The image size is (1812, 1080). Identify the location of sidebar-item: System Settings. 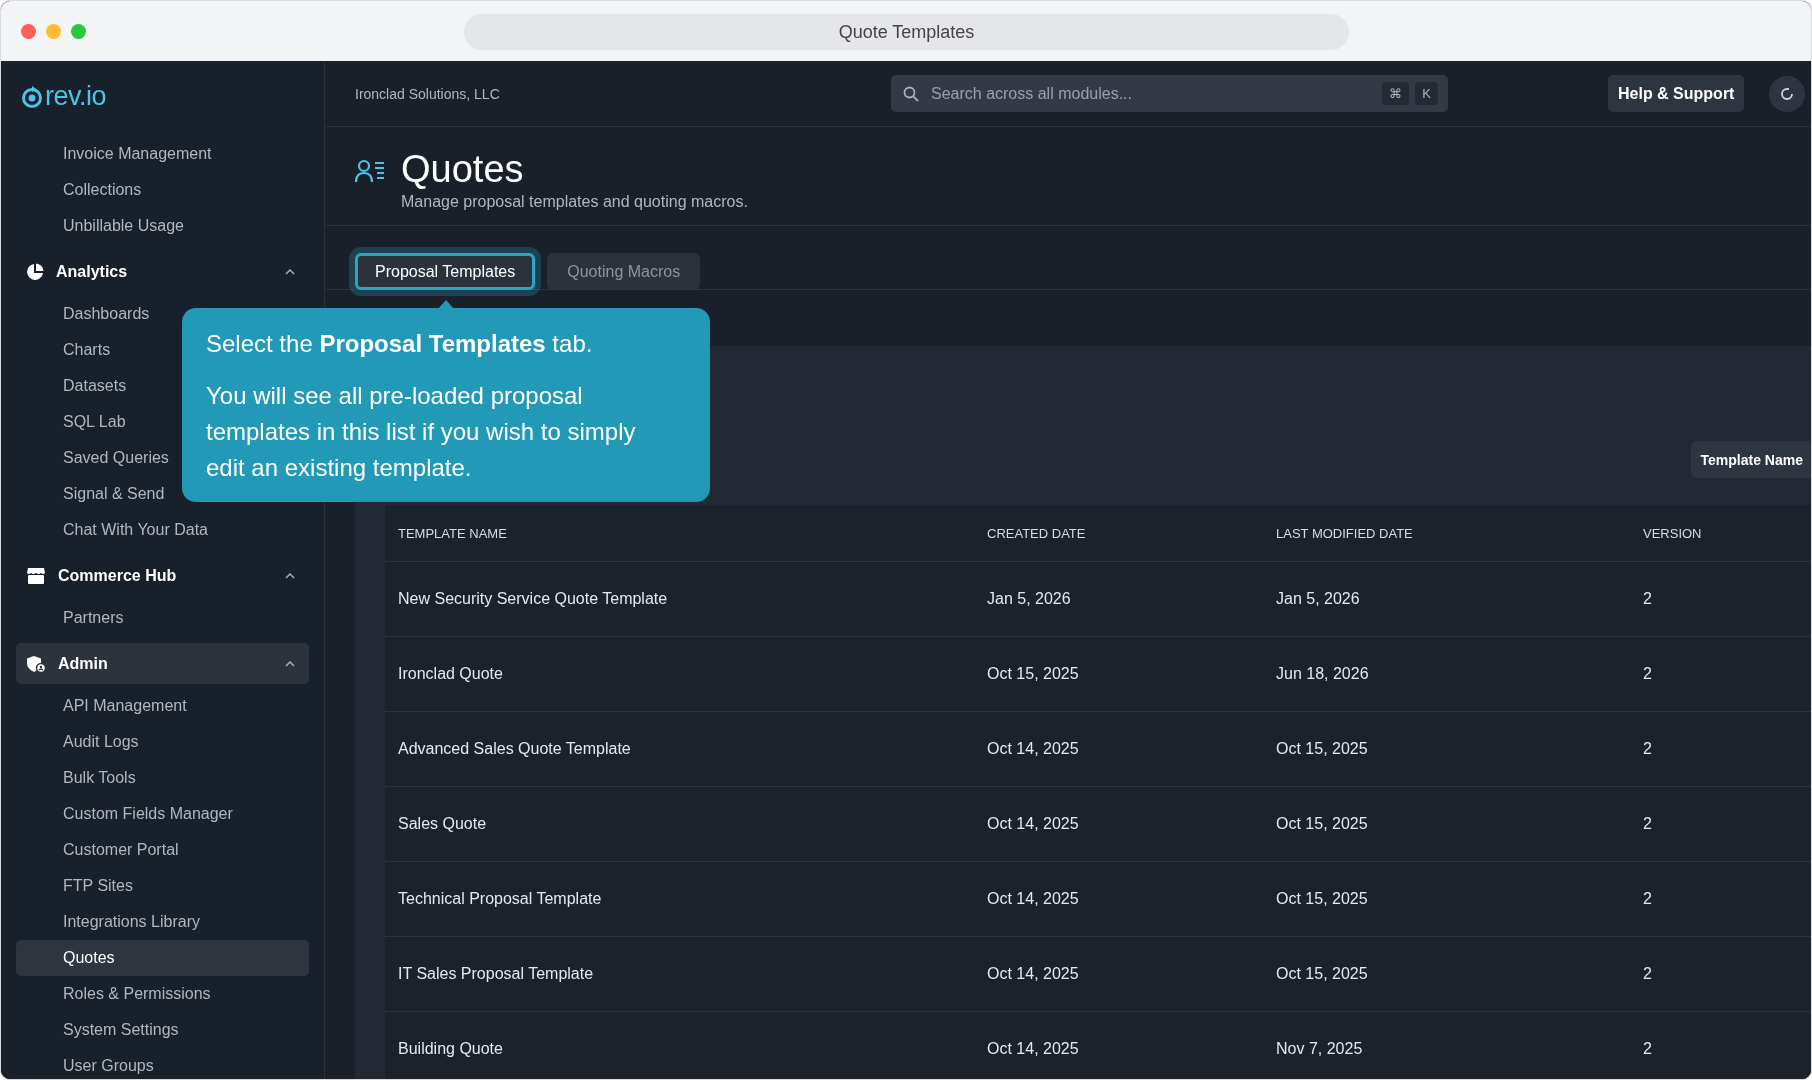
(162, 1030).